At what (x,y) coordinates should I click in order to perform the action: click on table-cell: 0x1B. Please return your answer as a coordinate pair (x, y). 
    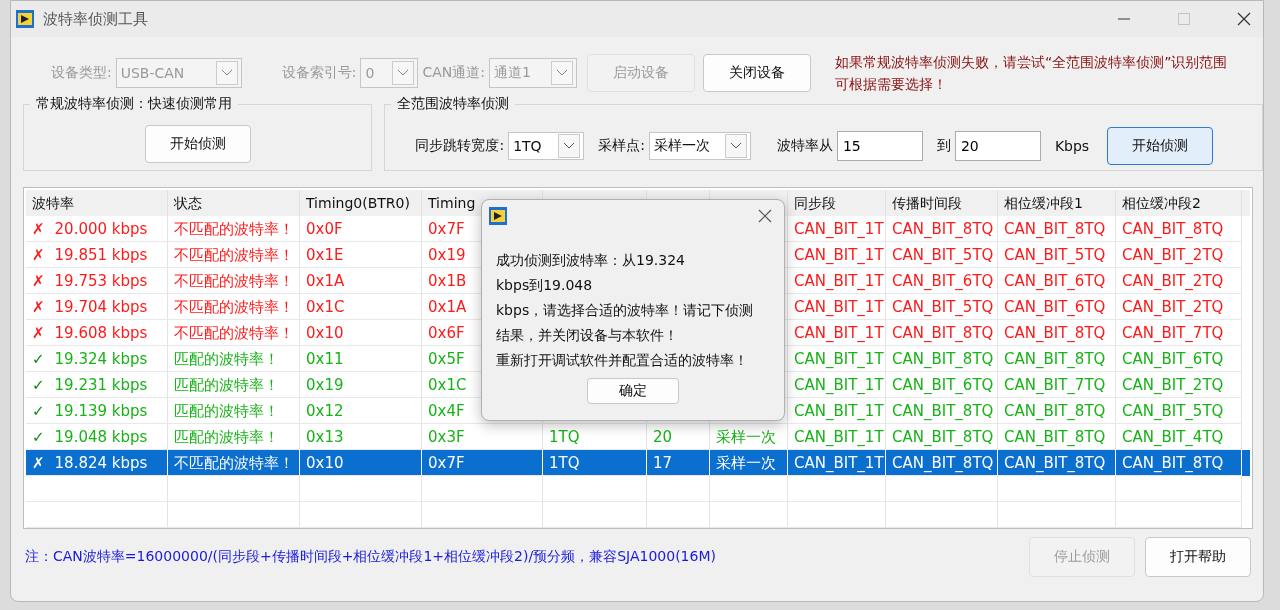
    Looking at the image, I should click on (447, 281).